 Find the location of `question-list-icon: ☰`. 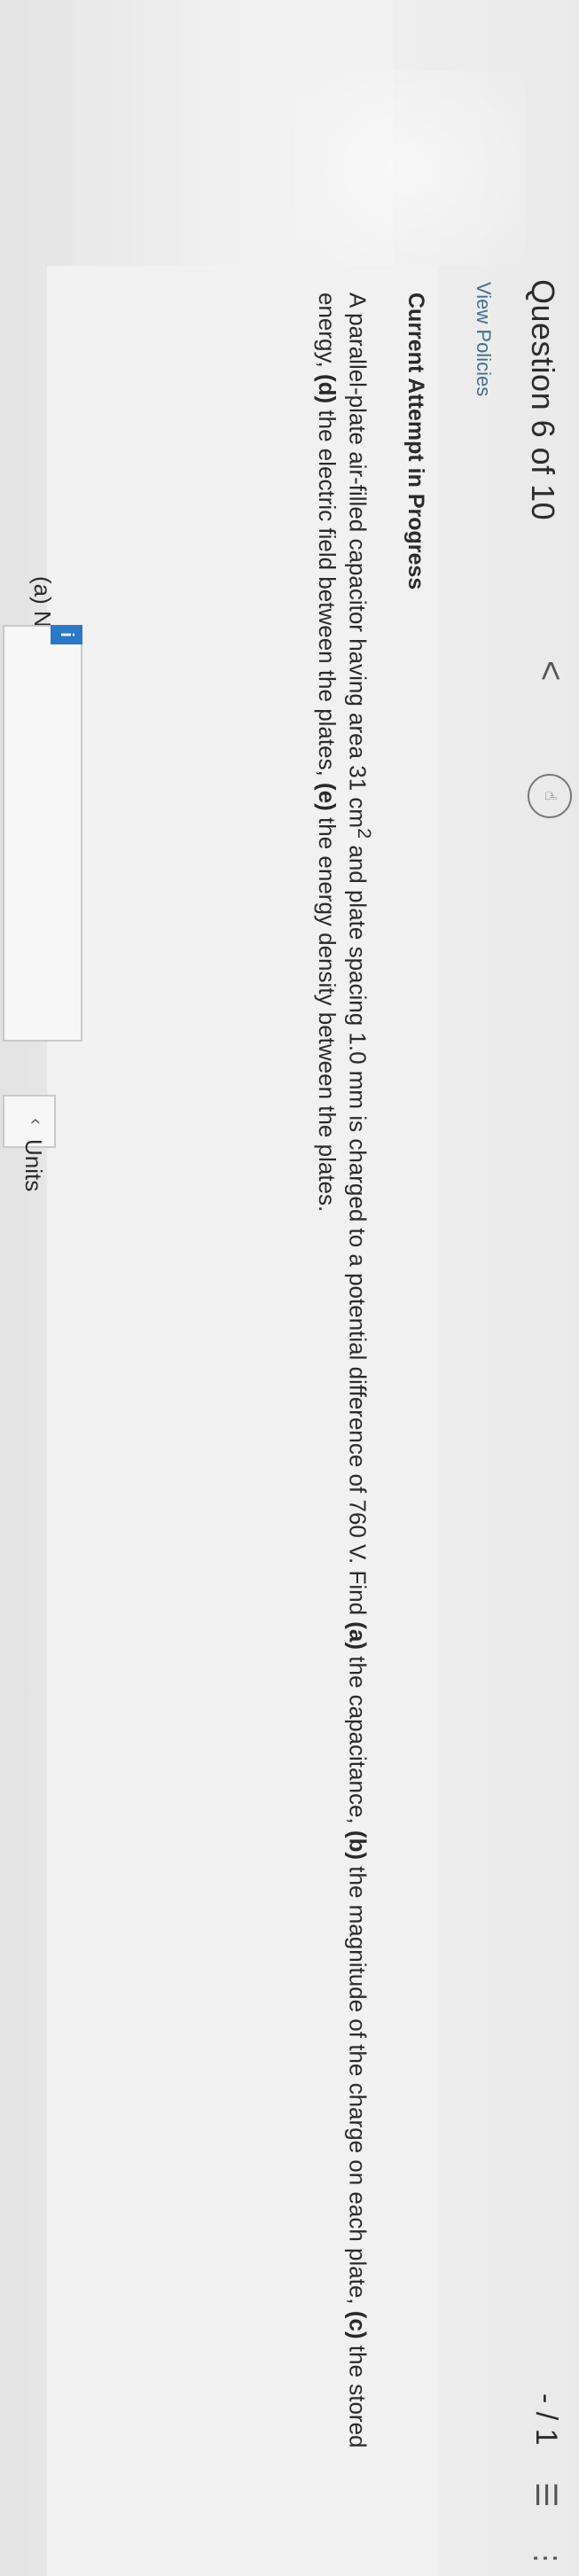

question-list-icon: ☰ is located at coordinates (546, 2495).